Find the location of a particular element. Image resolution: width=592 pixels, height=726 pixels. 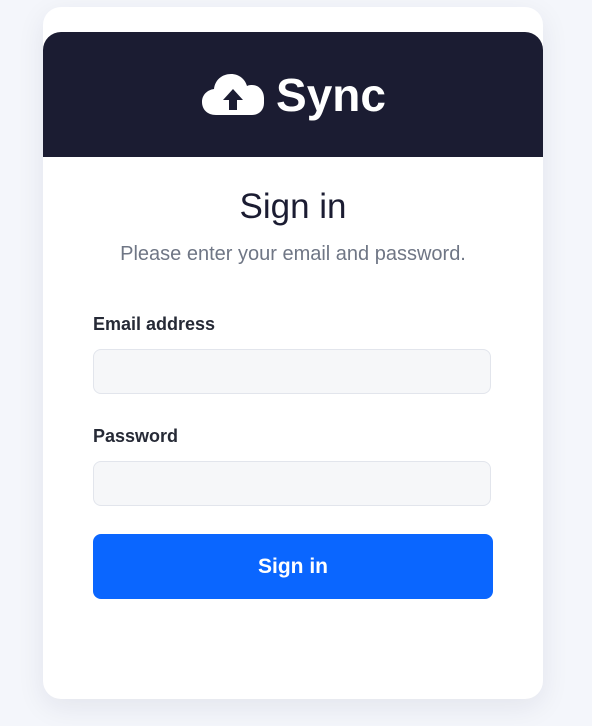

email-field is located at coordinates (292, 371).